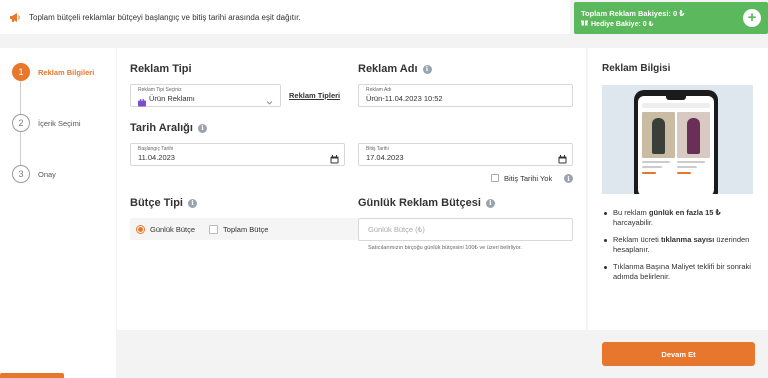 This screenshot has width=768, height=378. What do you see at coordinates (156, 203) in the screenshot?
I see `budget-type-title-text: Bütçe Tipi` at bounding box center [156, 203].